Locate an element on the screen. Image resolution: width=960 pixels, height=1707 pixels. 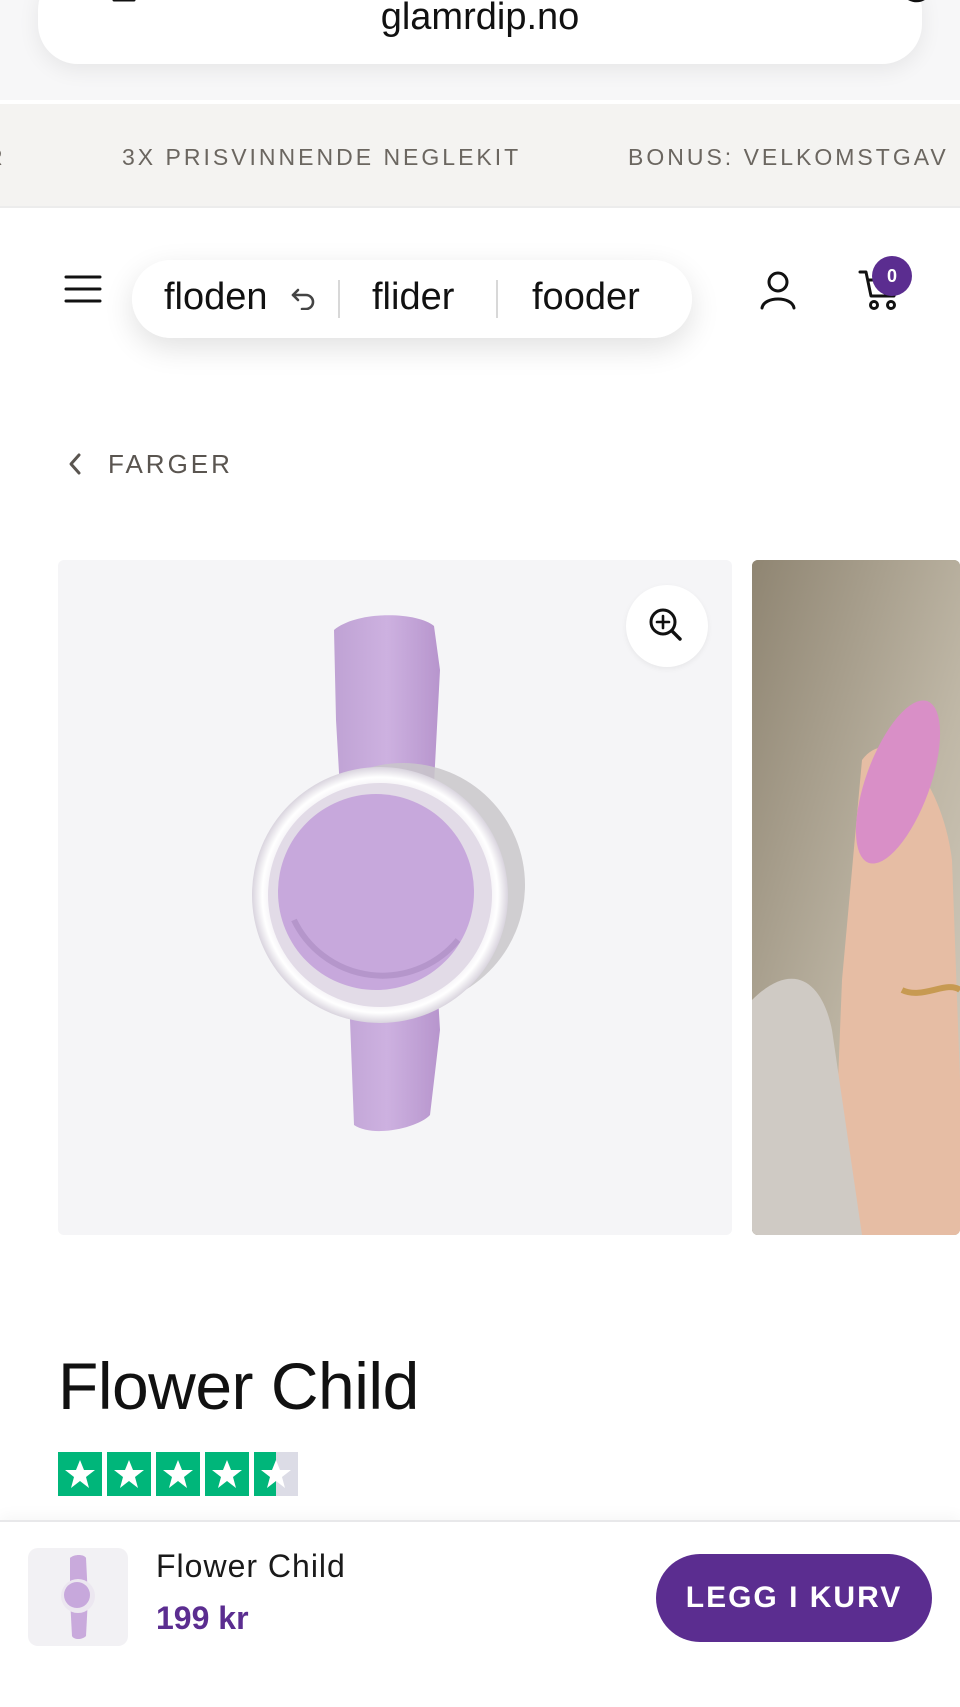
product-image-hand is located at coordinates (856, 897).